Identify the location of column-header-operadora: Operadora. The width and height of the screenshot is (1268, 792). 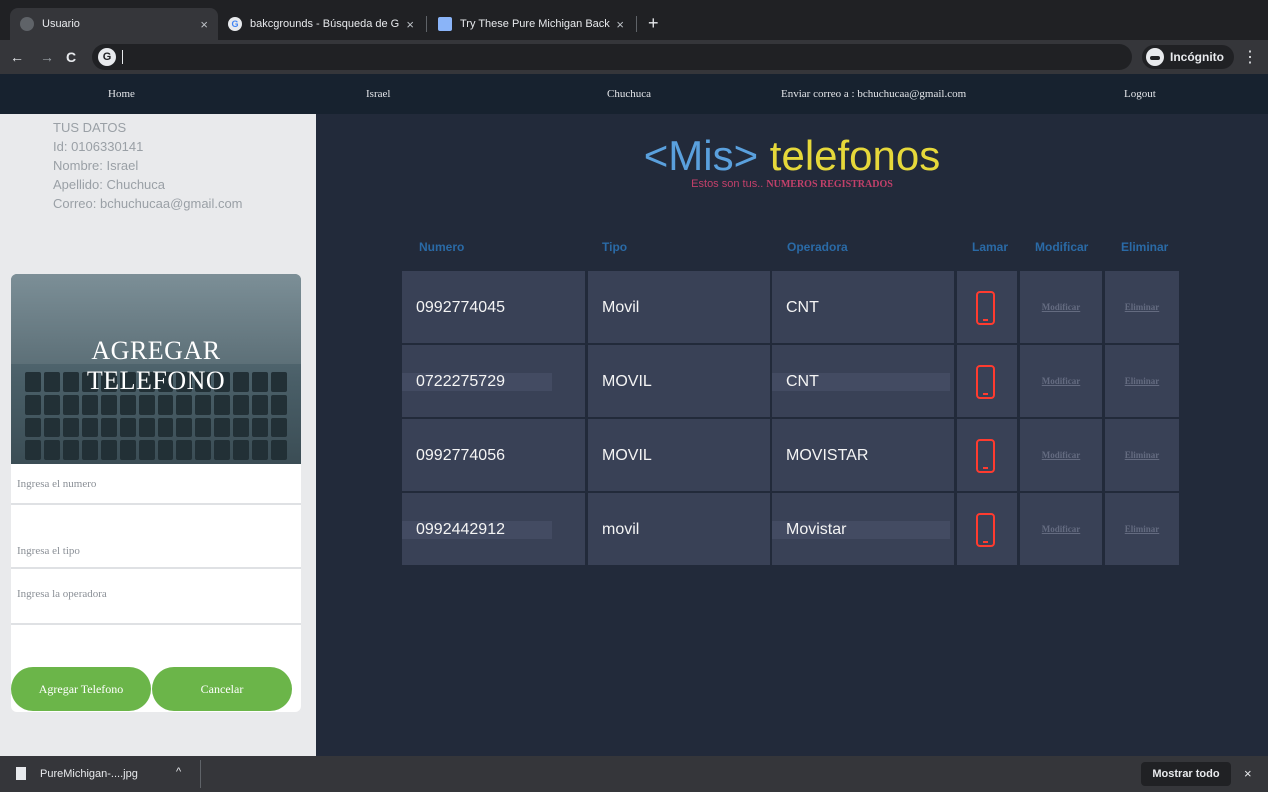
(817, 247).